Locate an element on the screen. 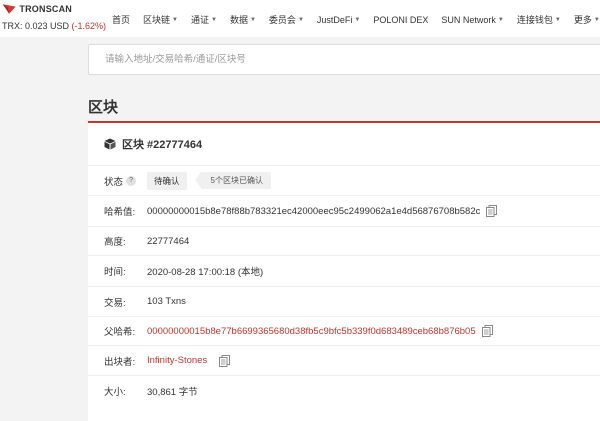 Image resolution: width=600 pixels, height=421 pixels. row-time: 时间: 2020-08-28 17:00:18 (本地) is located at coordinates (344, 270).